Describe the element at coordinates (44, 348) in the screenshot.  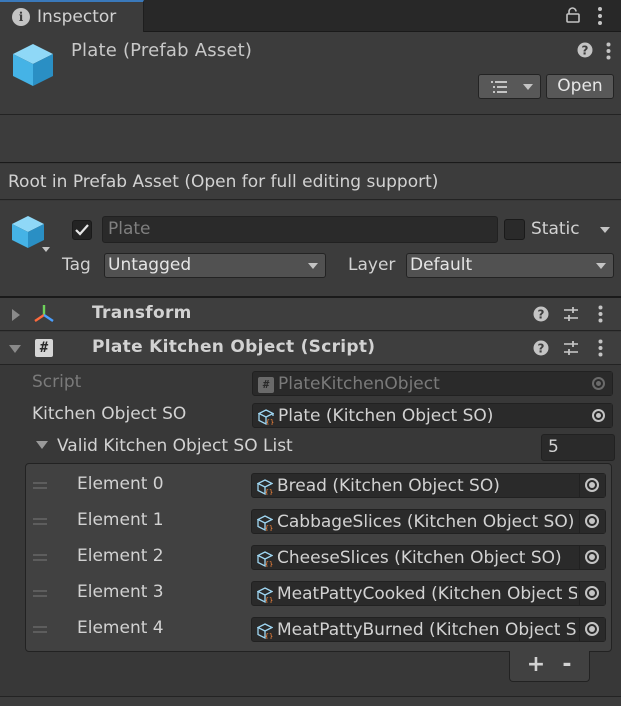
I see `script-hash-icon: #` at that location.